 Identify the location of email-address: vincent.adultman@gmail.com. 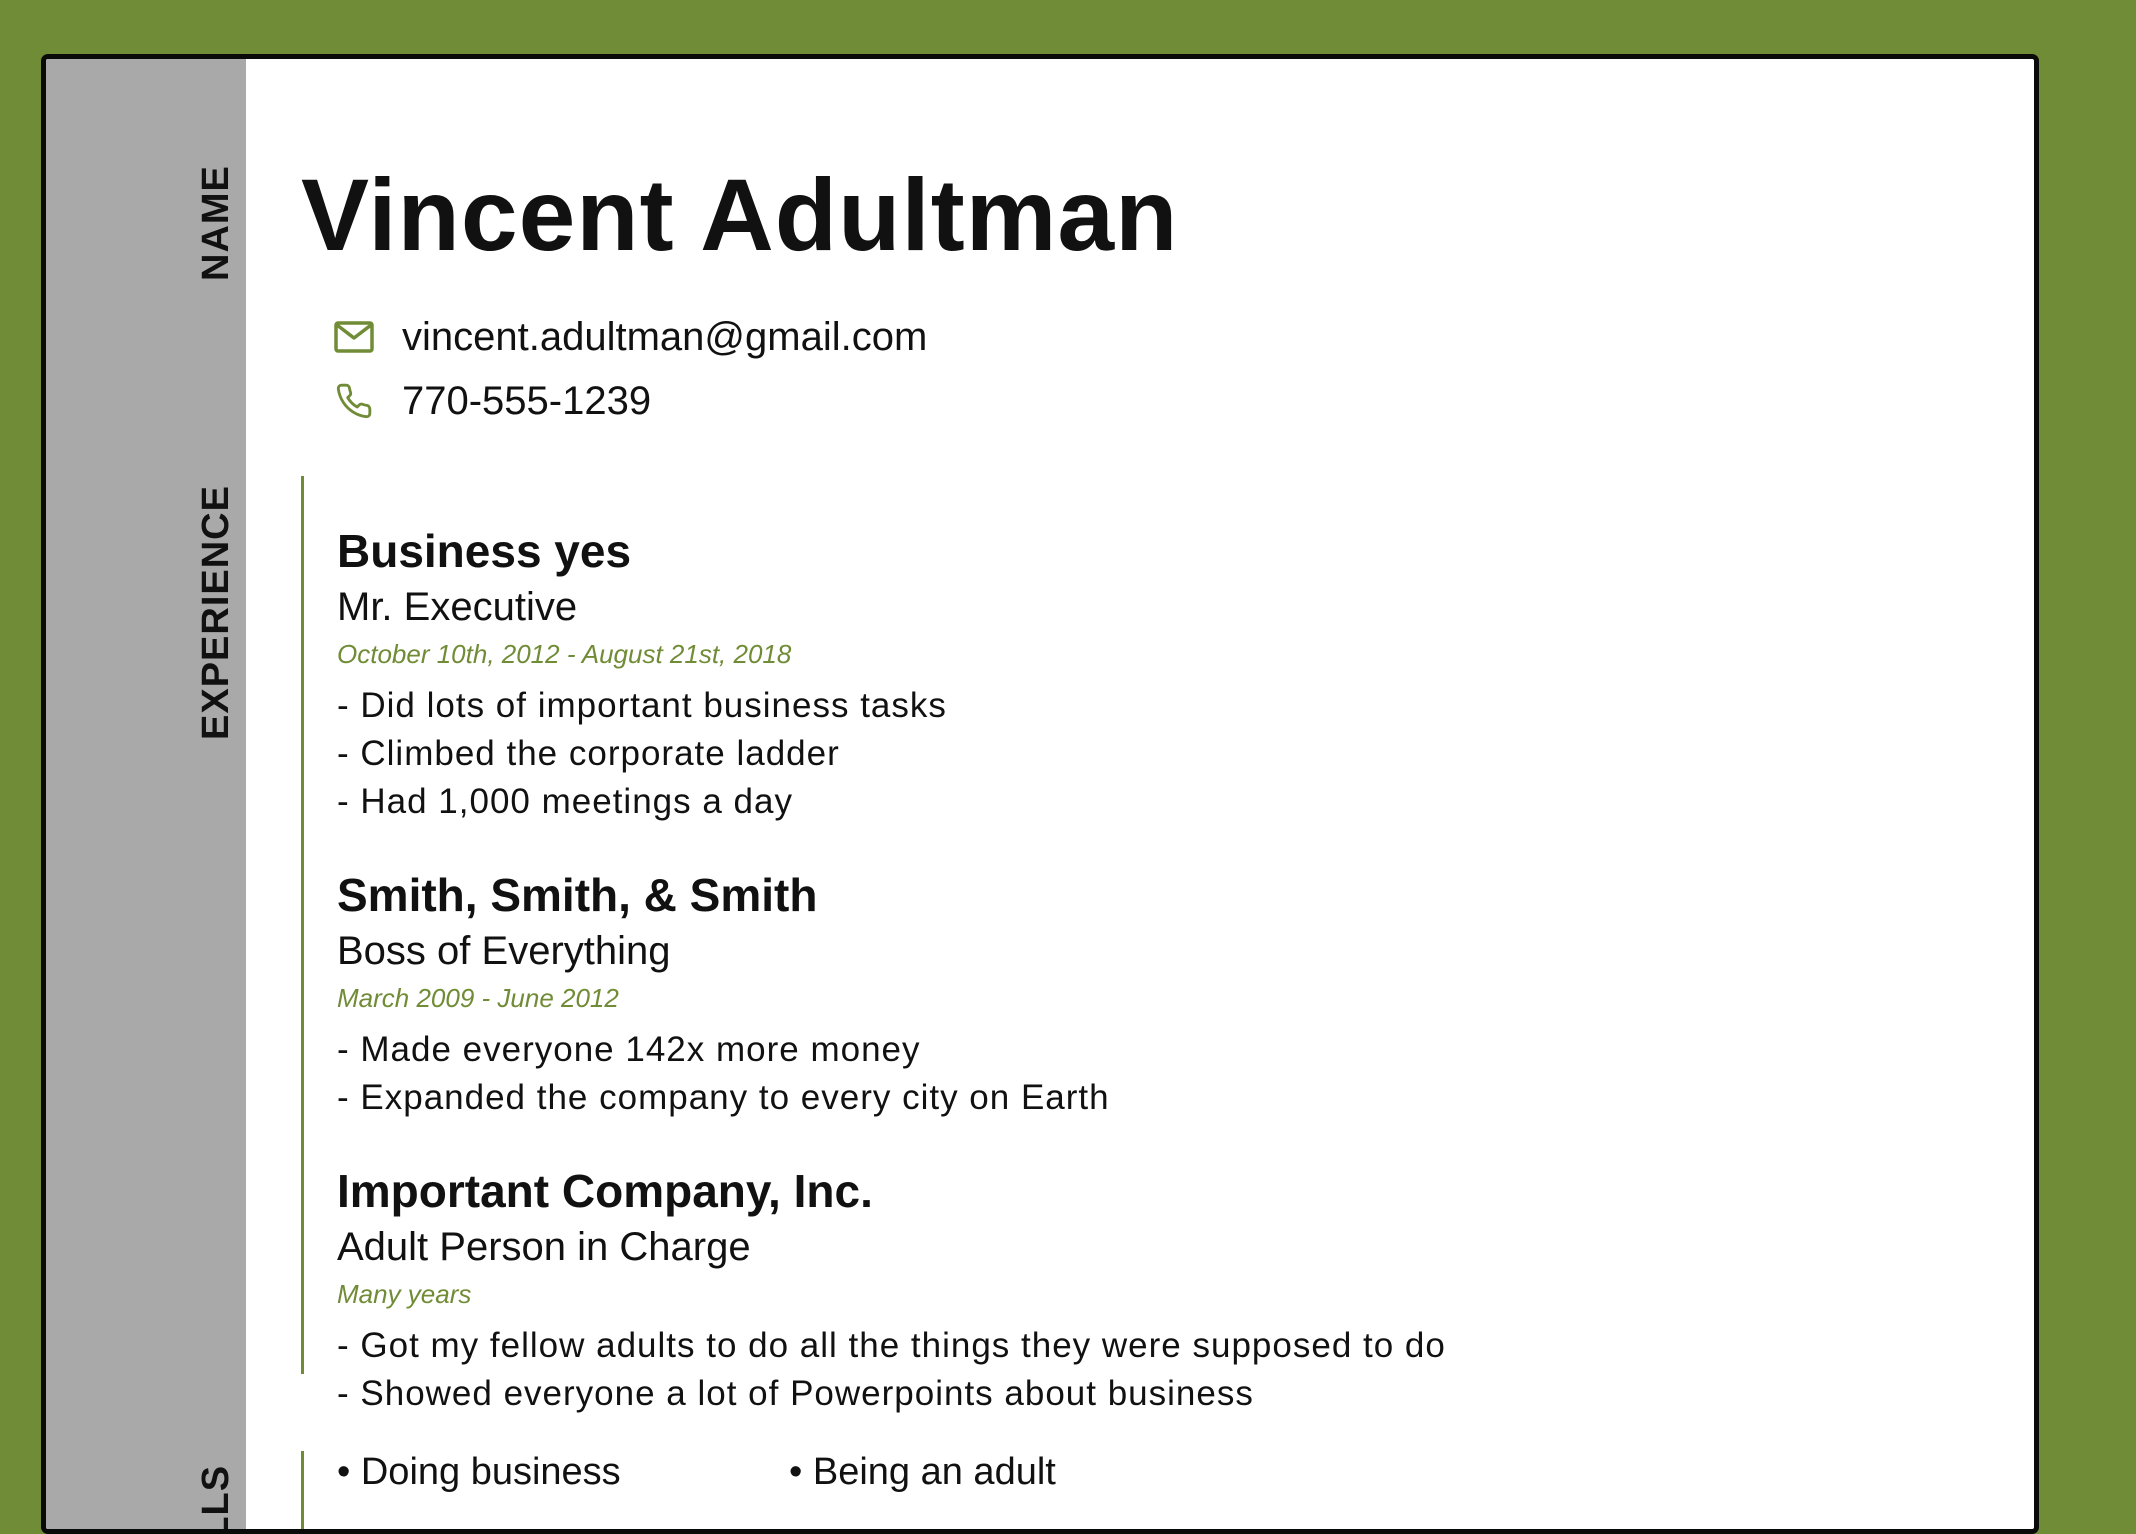
(664, 337).